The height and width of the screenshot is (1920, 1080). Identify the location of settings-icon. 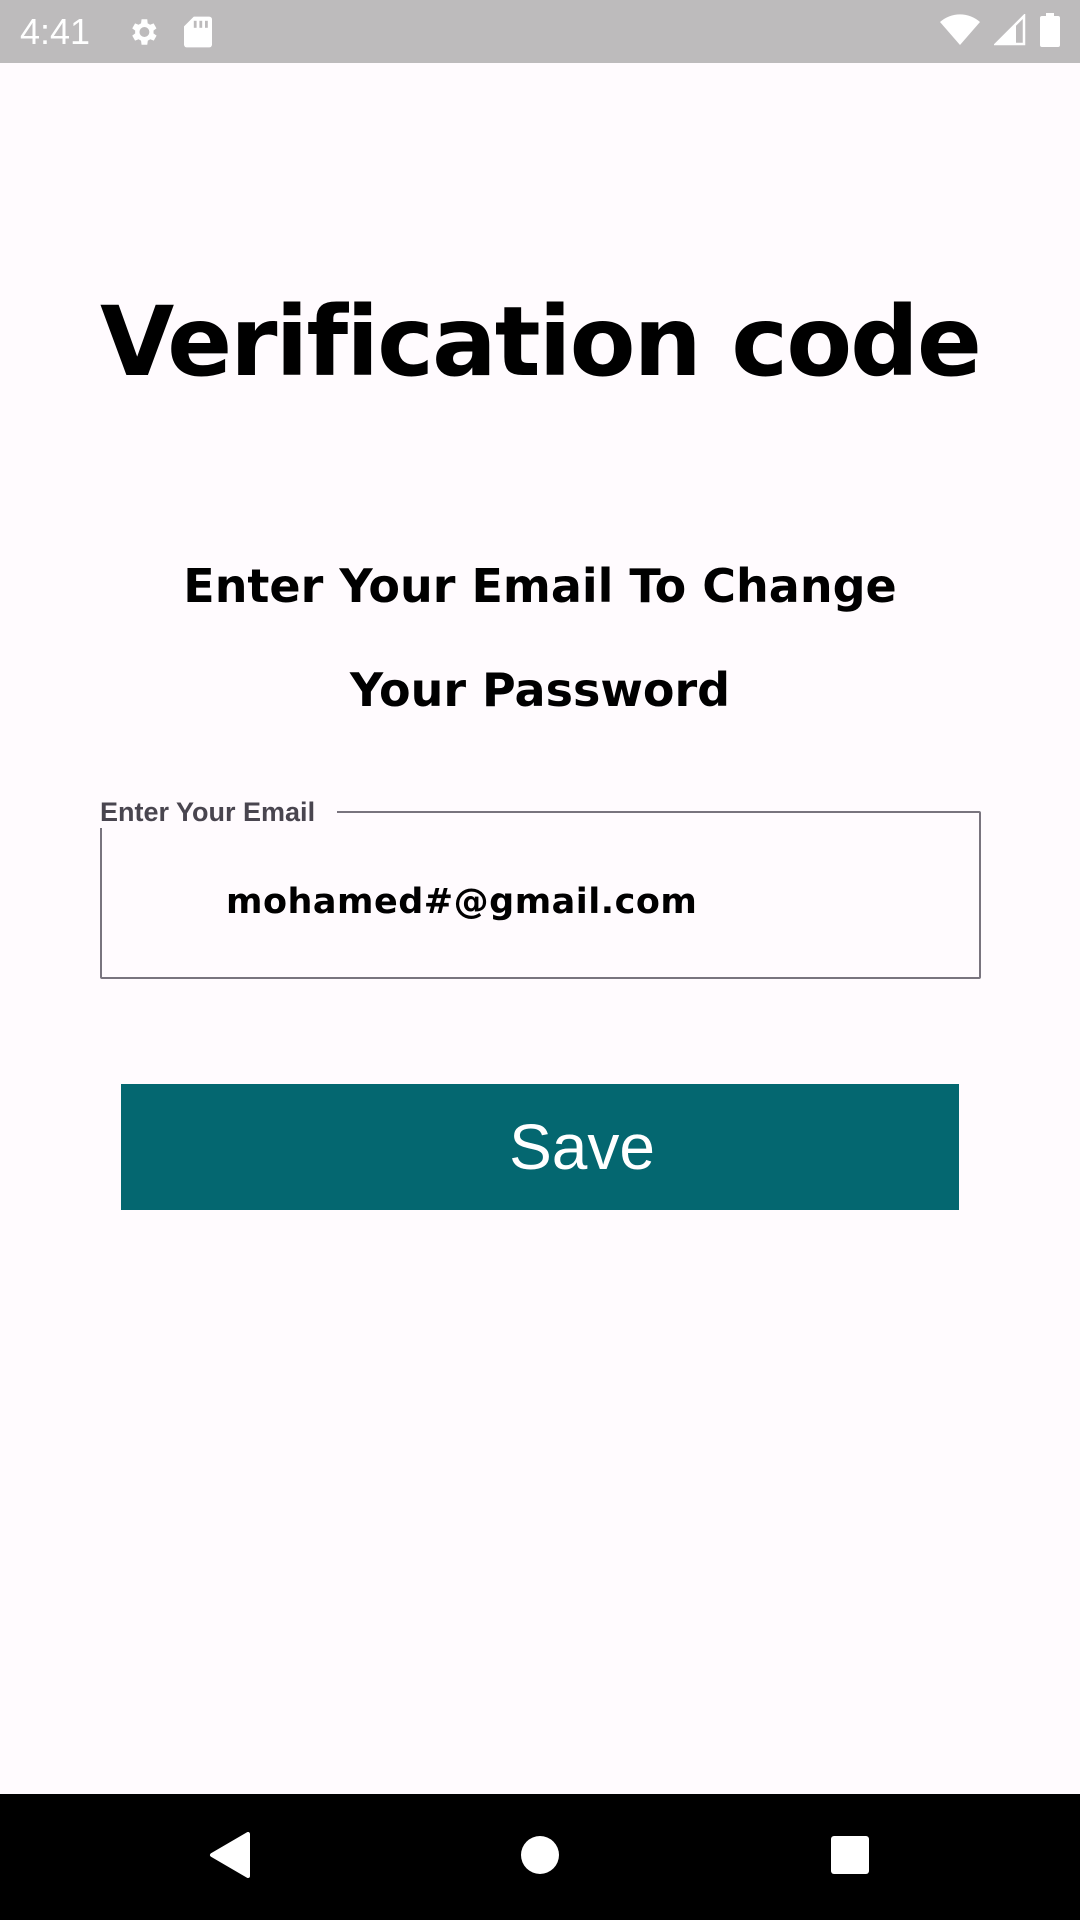
(143, 32).